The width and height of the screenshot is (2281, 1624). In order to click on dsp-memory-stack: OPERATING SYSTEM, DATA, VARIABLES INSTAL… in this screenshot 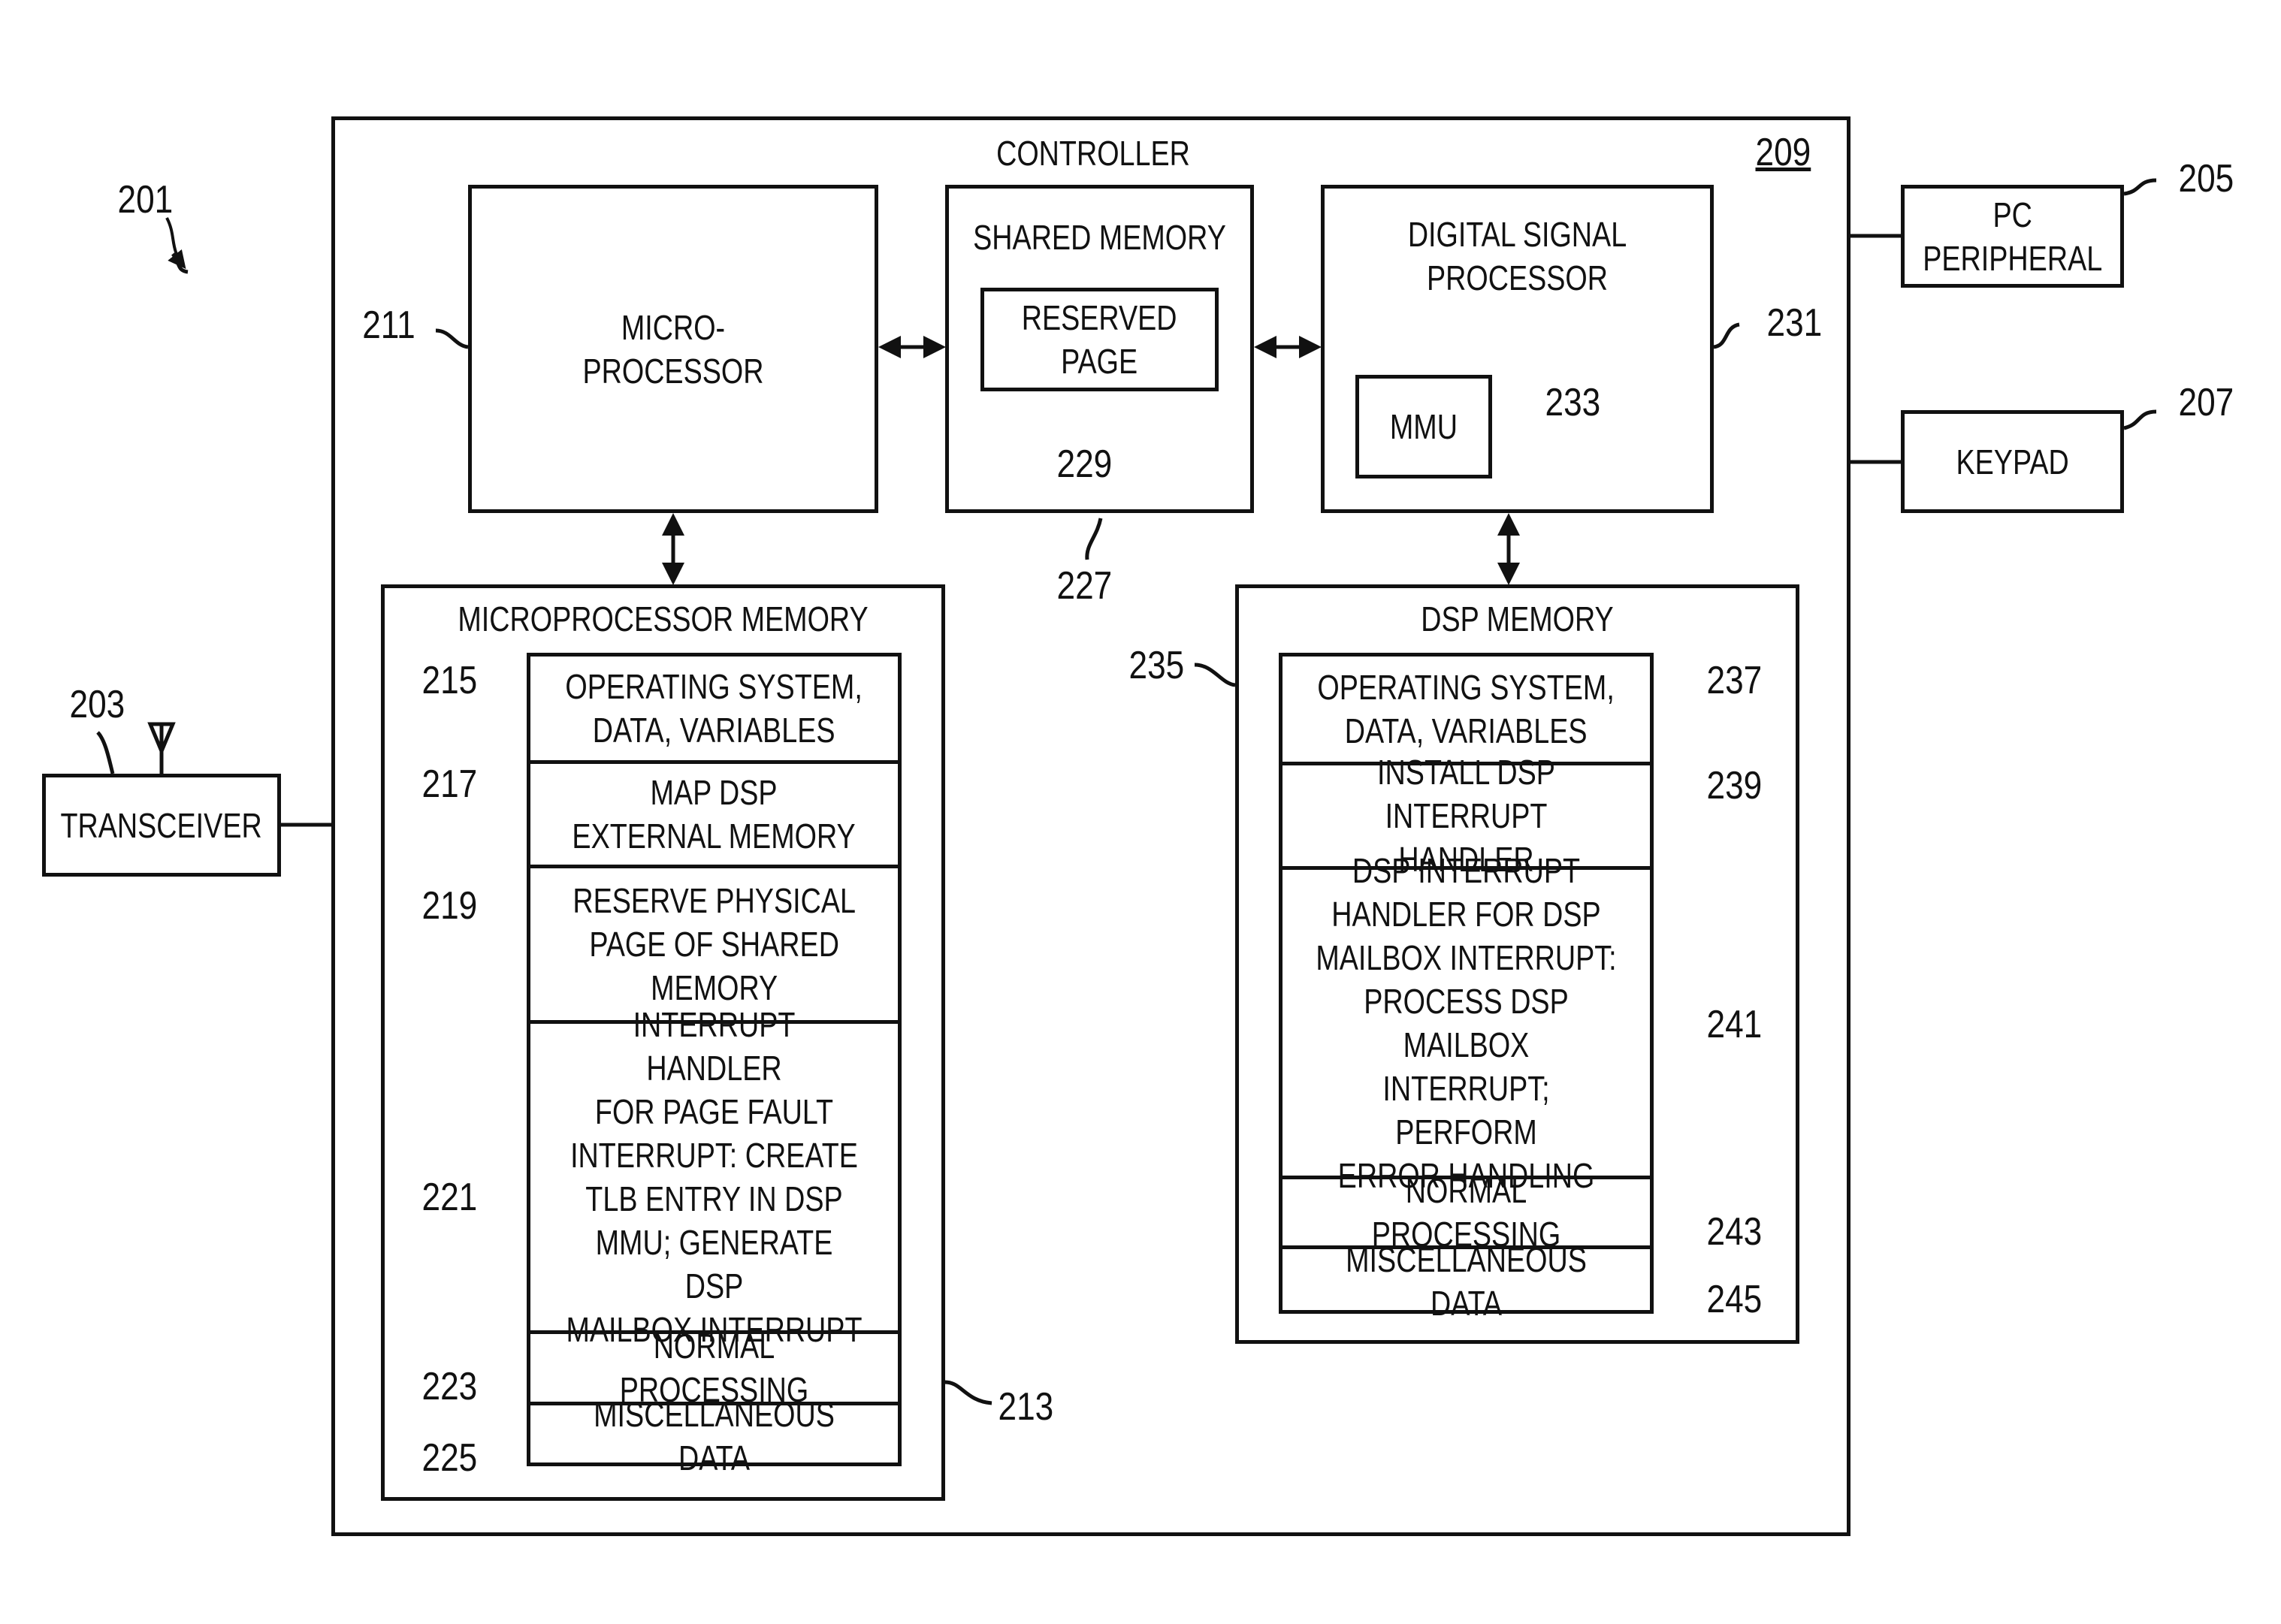, I will do `click(1466, 988)`.